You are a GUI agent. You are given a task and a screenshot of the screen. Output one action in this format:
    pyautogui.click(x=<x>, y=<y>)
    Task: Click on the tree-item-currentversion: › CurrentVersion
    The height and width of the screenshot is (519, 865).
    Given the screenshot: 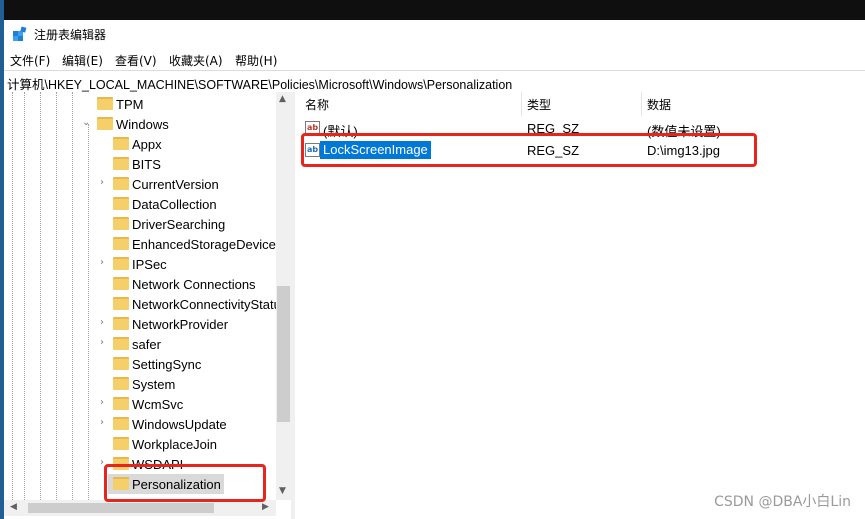 What is the action you would take?
    pyautogui.click(x=140, y=184)
    